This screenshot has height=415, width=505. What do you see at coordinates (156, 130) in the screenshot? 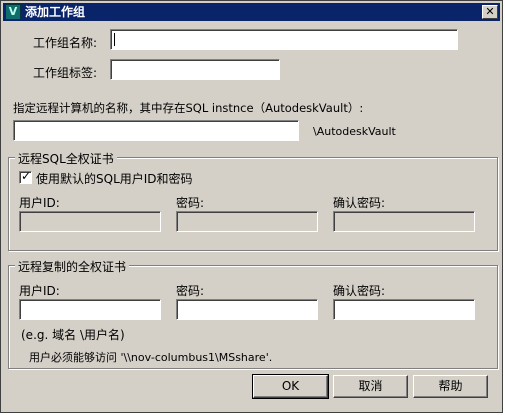
I see `remote-computer-input` at bounding box center [156, 130].